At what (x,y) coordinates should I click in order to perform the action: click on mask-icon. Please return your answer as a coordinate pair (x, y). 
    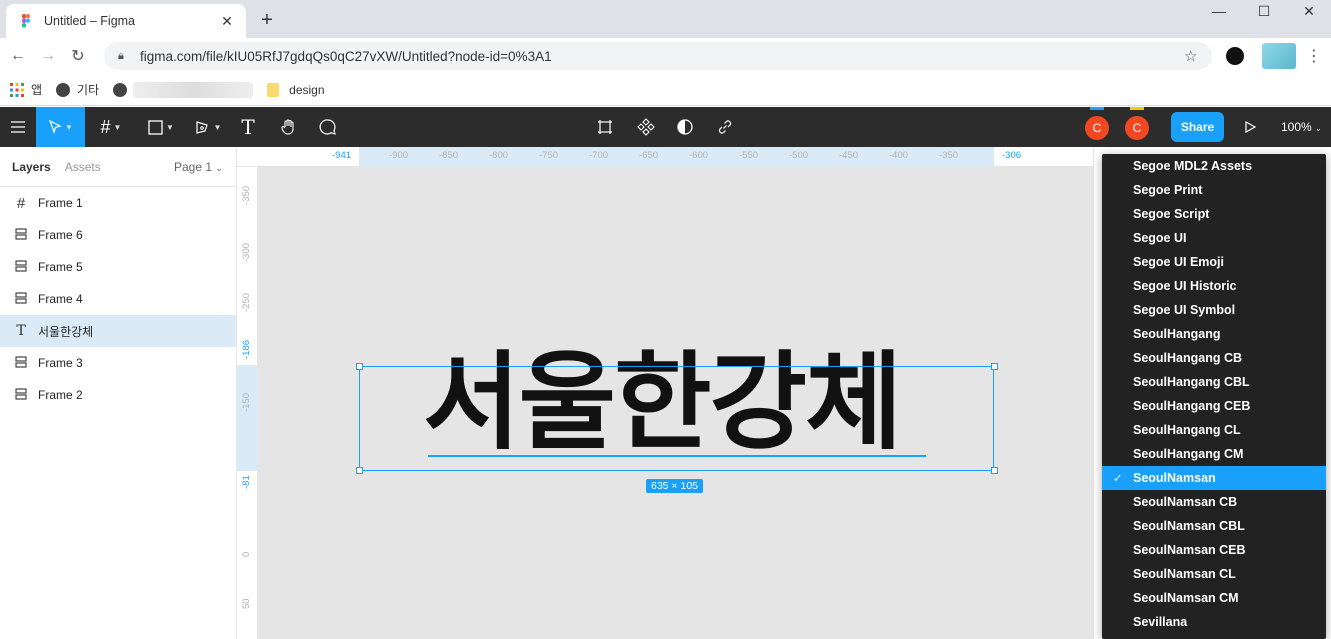
    Looking at the image, I should click on (685, 127).